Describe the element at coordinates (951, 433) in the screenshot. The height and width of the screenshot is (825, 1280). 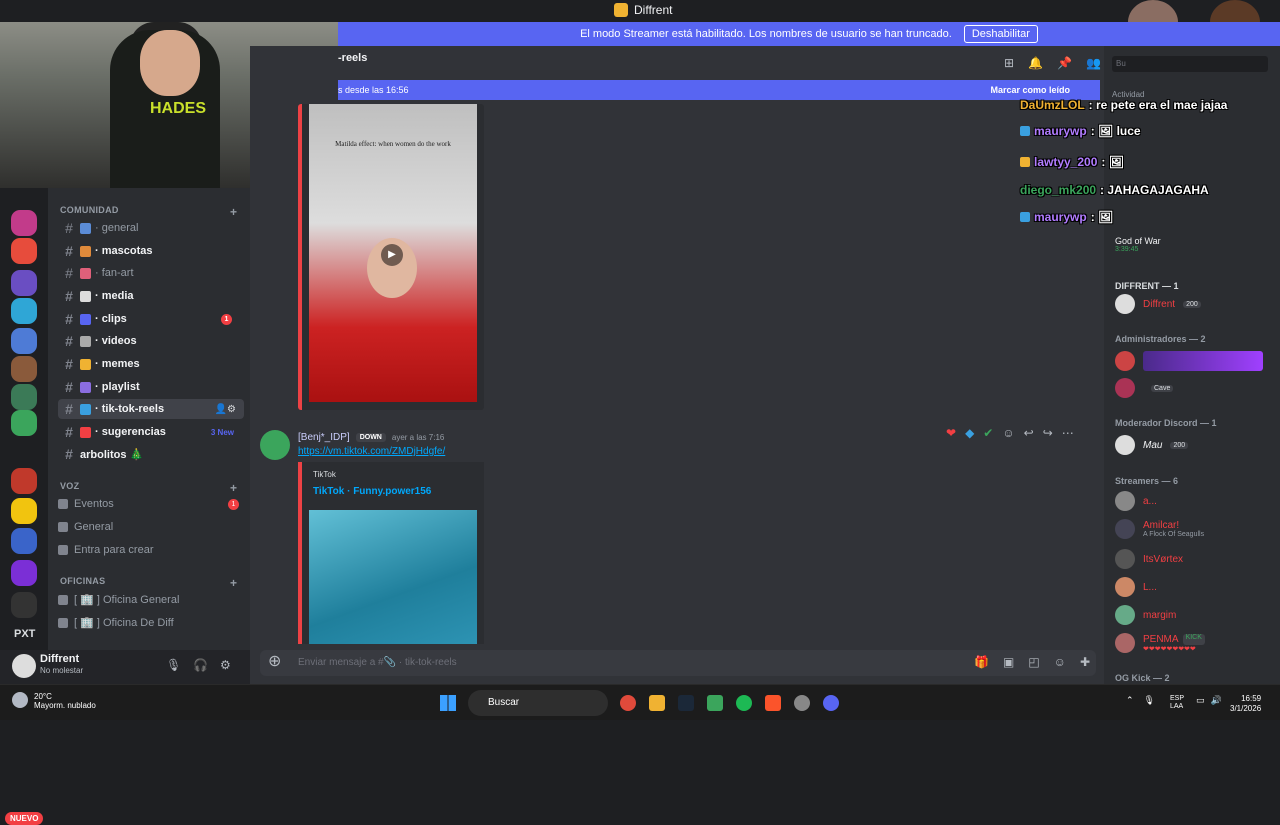
I see `heart-reaction-icon: ❤` at that location.